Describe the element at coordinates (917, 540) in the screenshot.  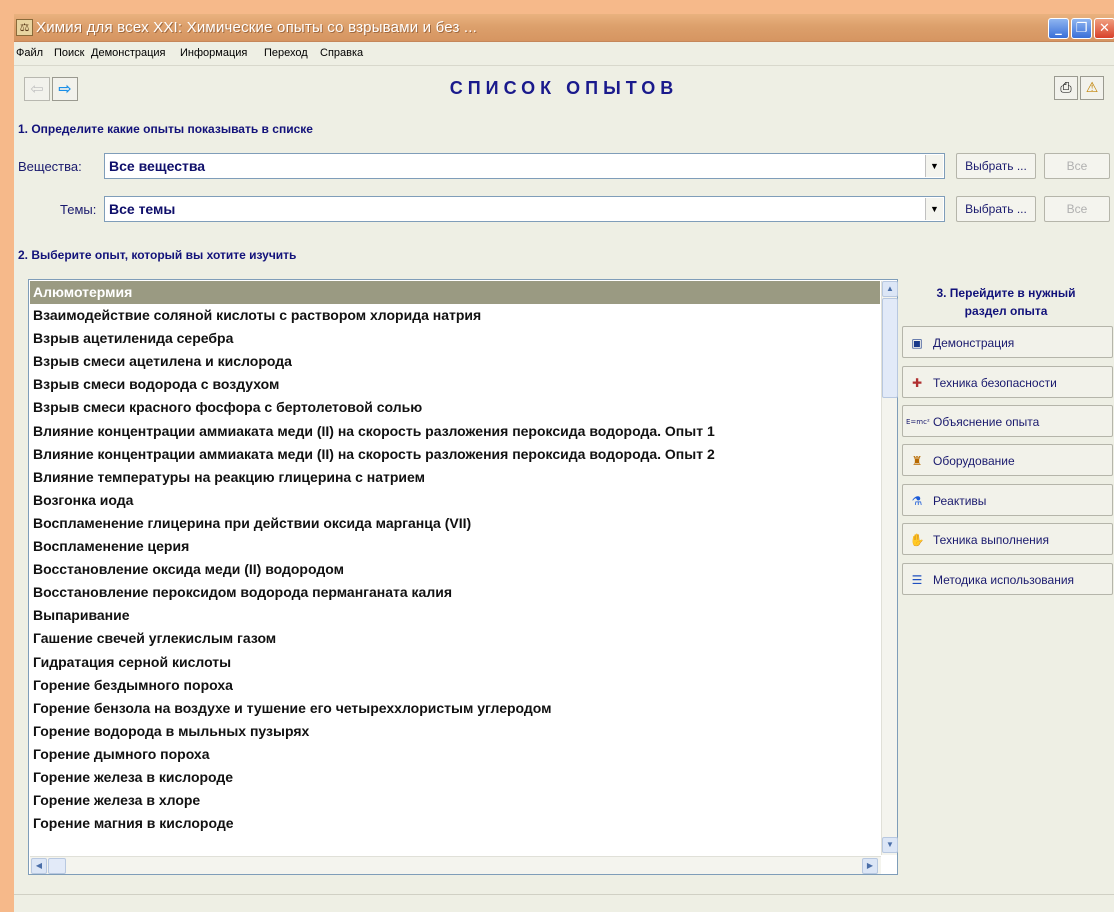
I see `hand-tool-icon: ✋` at that location.